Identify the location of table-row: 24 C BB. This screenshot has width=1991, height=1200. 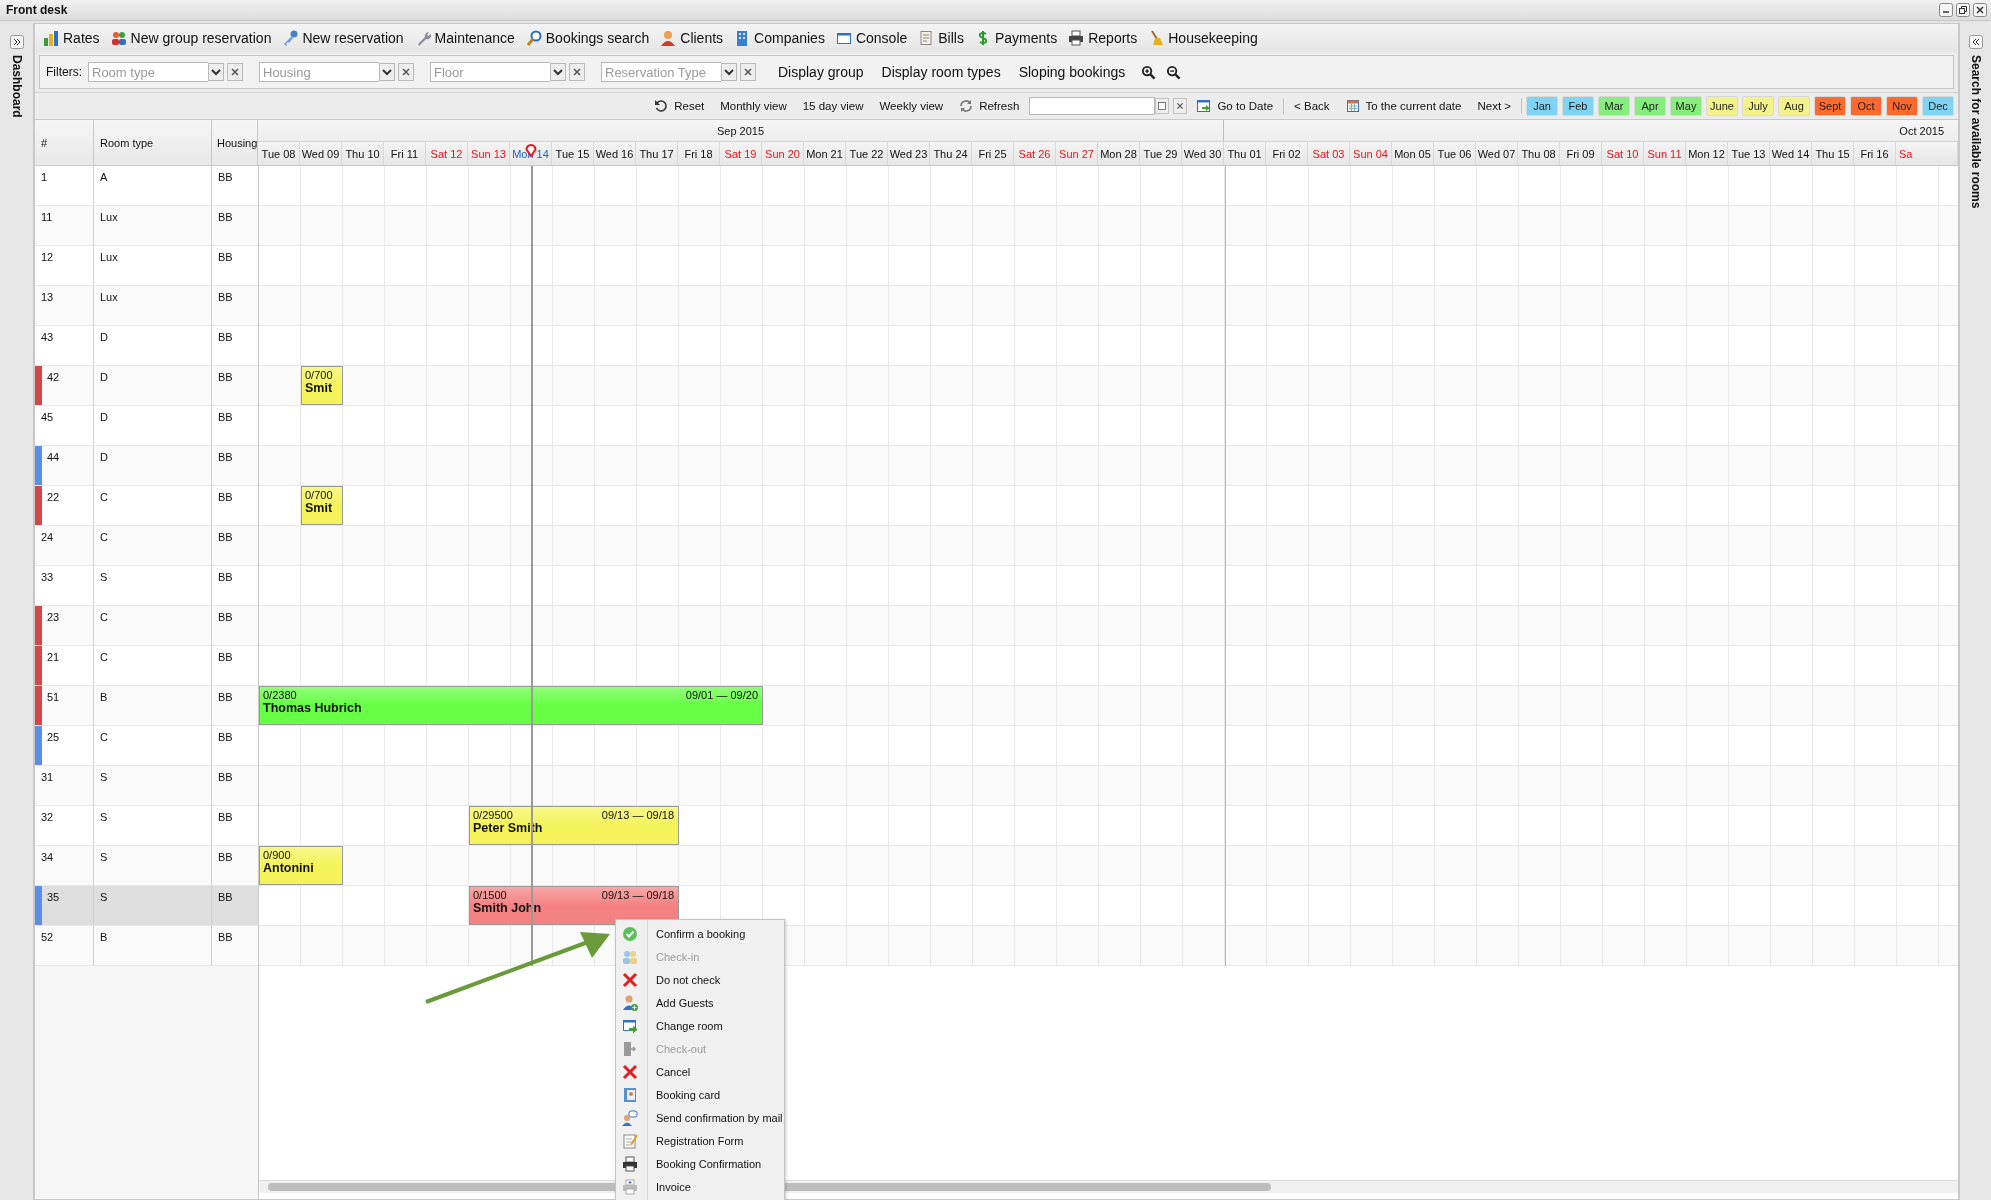
(146, 546).